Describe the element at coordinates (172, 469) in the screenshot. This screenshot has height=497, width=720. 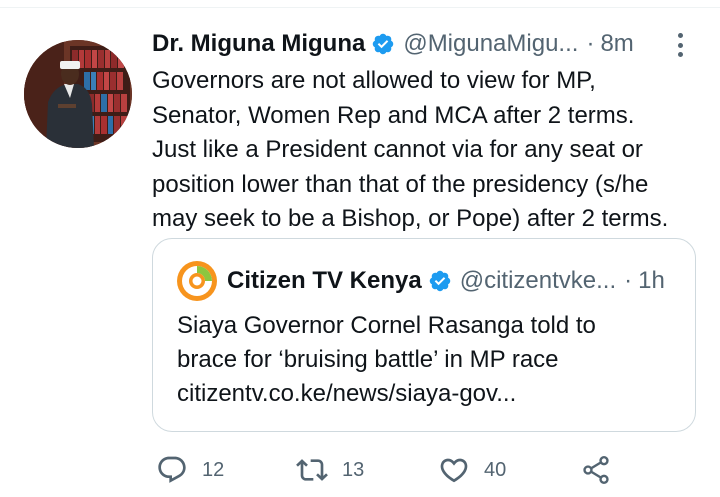
I see `reply-icon` at that location.